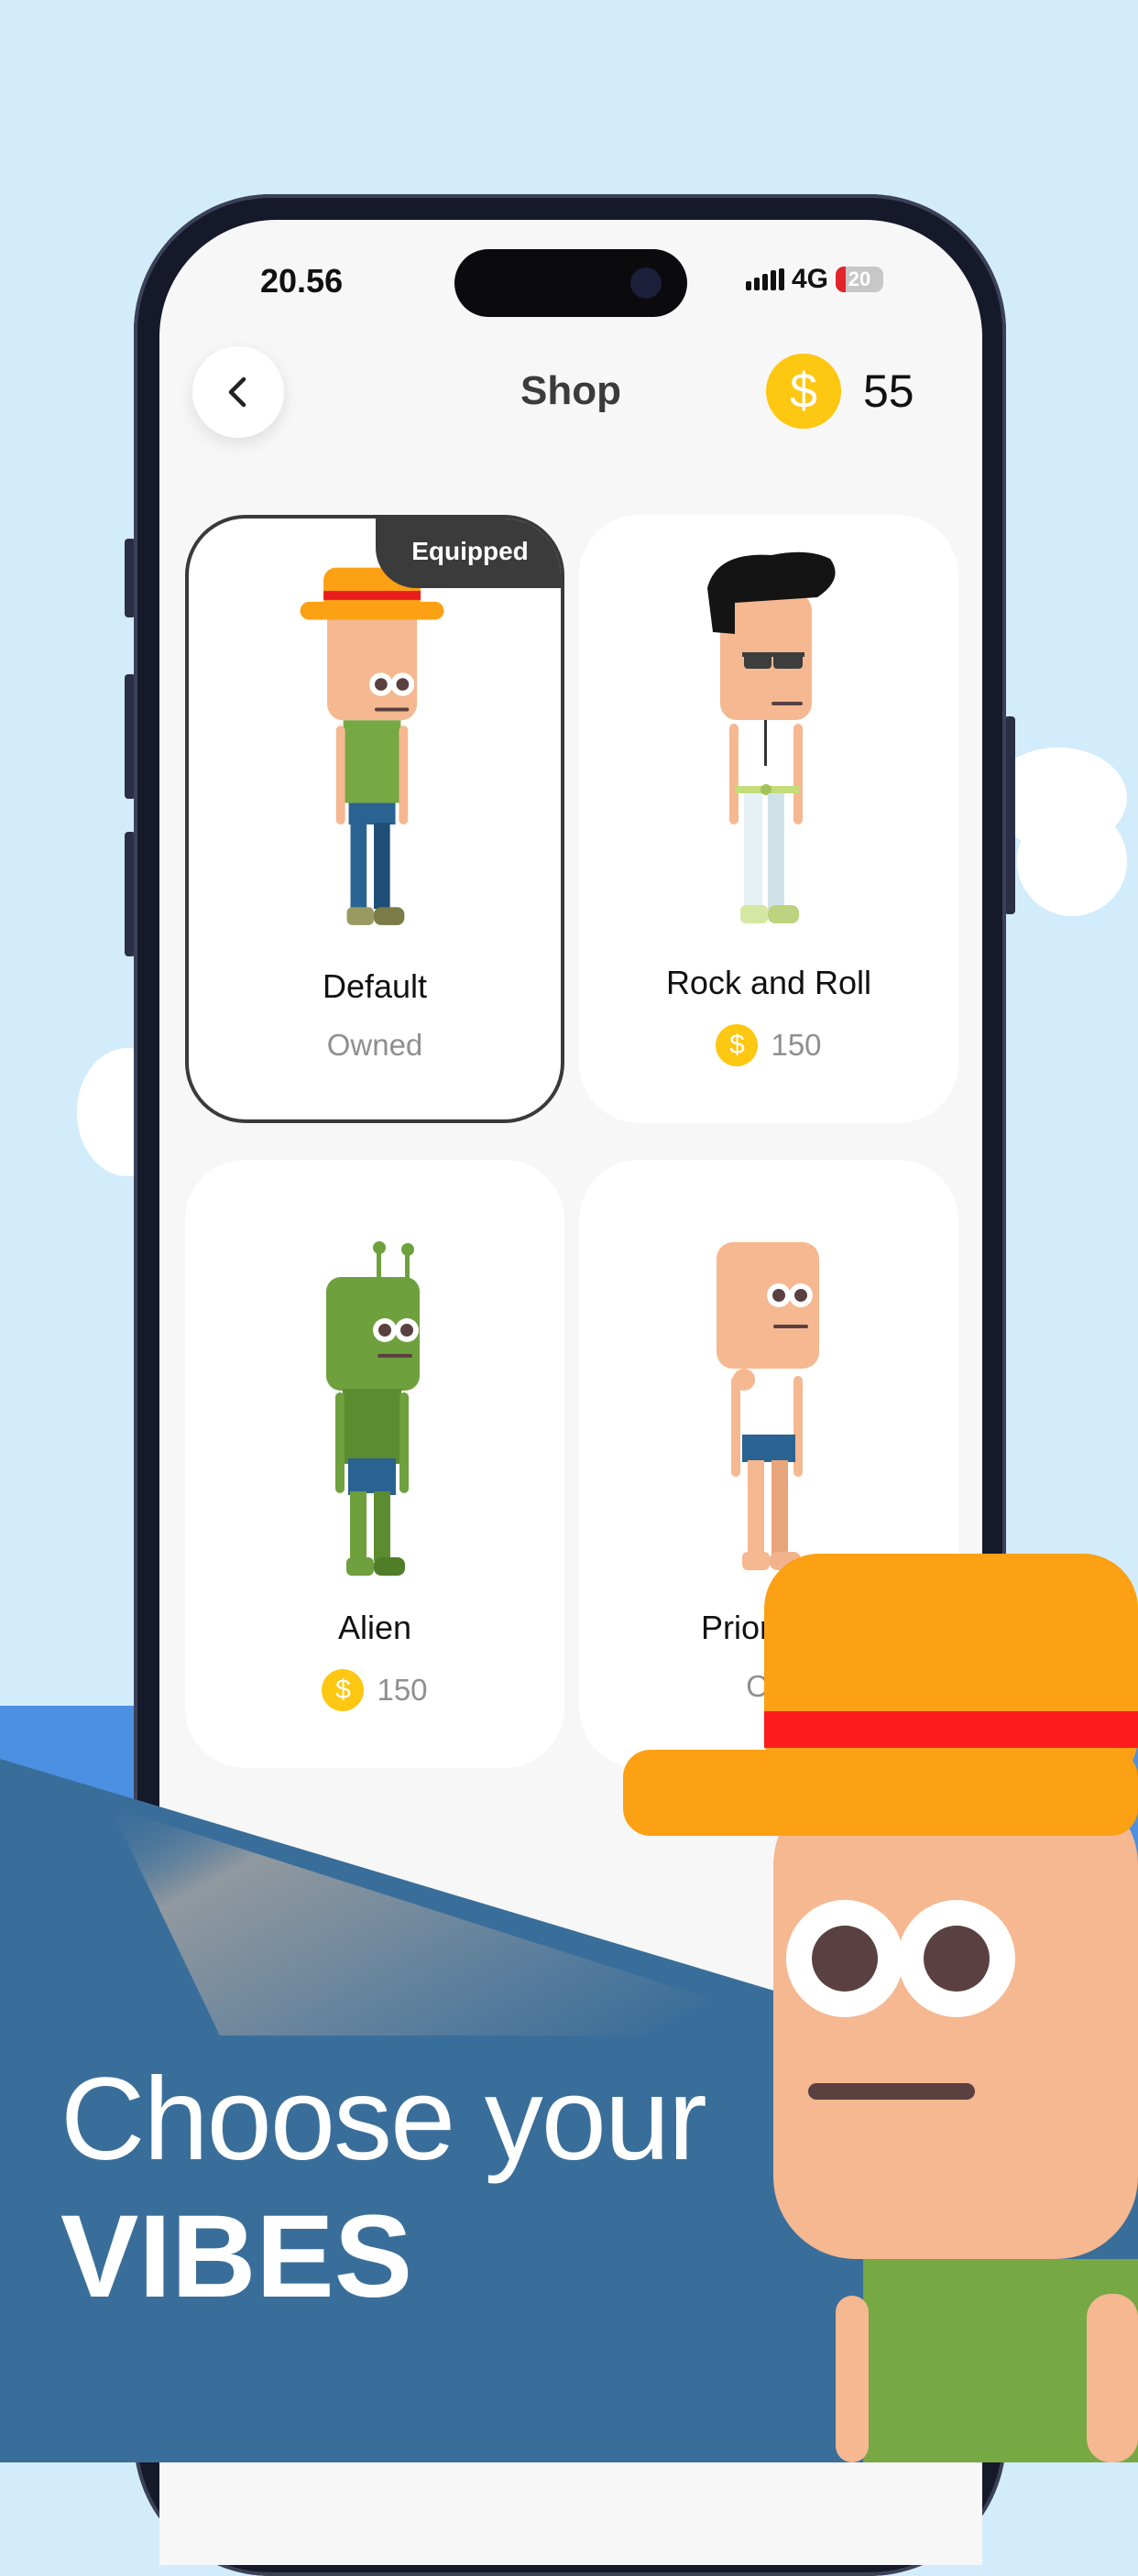 The image size is (1138, 2576). Describe the element at coordinates (570, 283) in the screenshot. I see `dynamic-island` at that location.